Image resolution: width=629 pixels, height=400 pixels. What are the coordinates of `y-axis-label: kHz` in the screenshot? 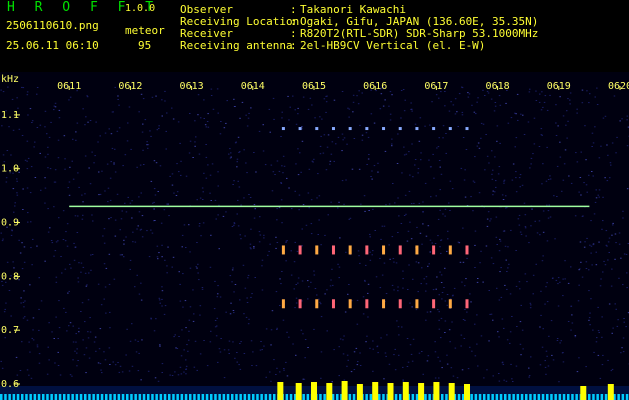 It's located at (10, 79).